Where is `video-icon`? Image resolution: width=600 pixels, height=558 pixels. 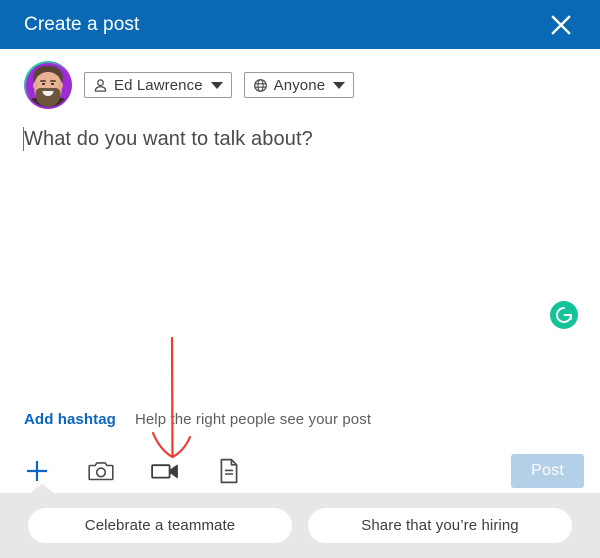 video-icon is located at coordinates (165, 471).